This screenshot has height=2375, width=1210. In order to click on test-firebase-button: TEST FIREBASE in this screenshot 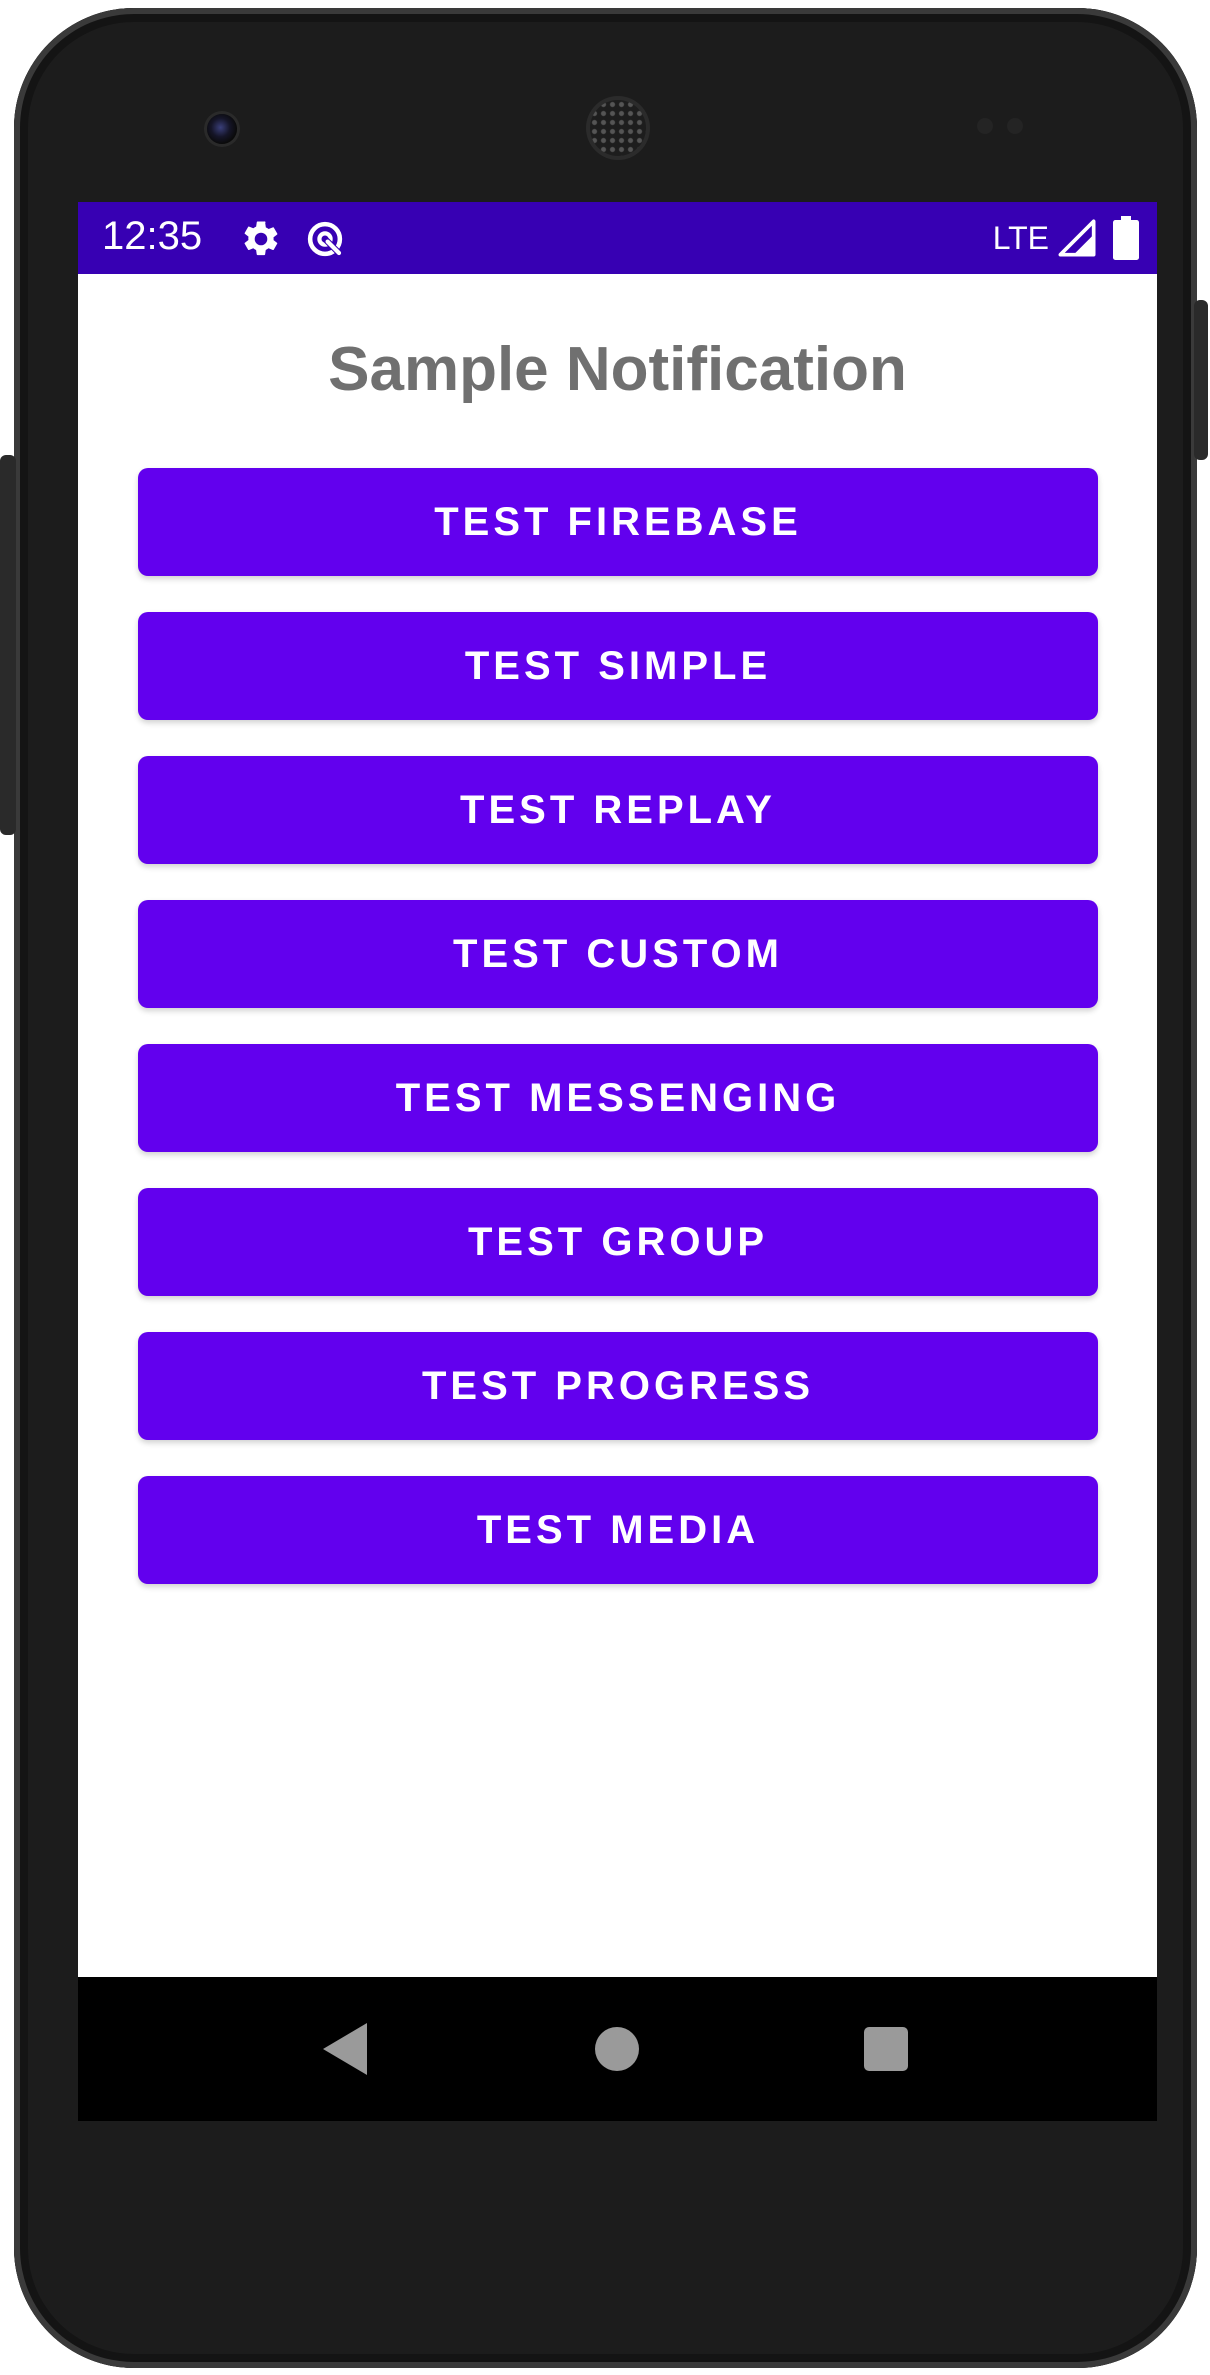, I will do `click(618, 522)`.